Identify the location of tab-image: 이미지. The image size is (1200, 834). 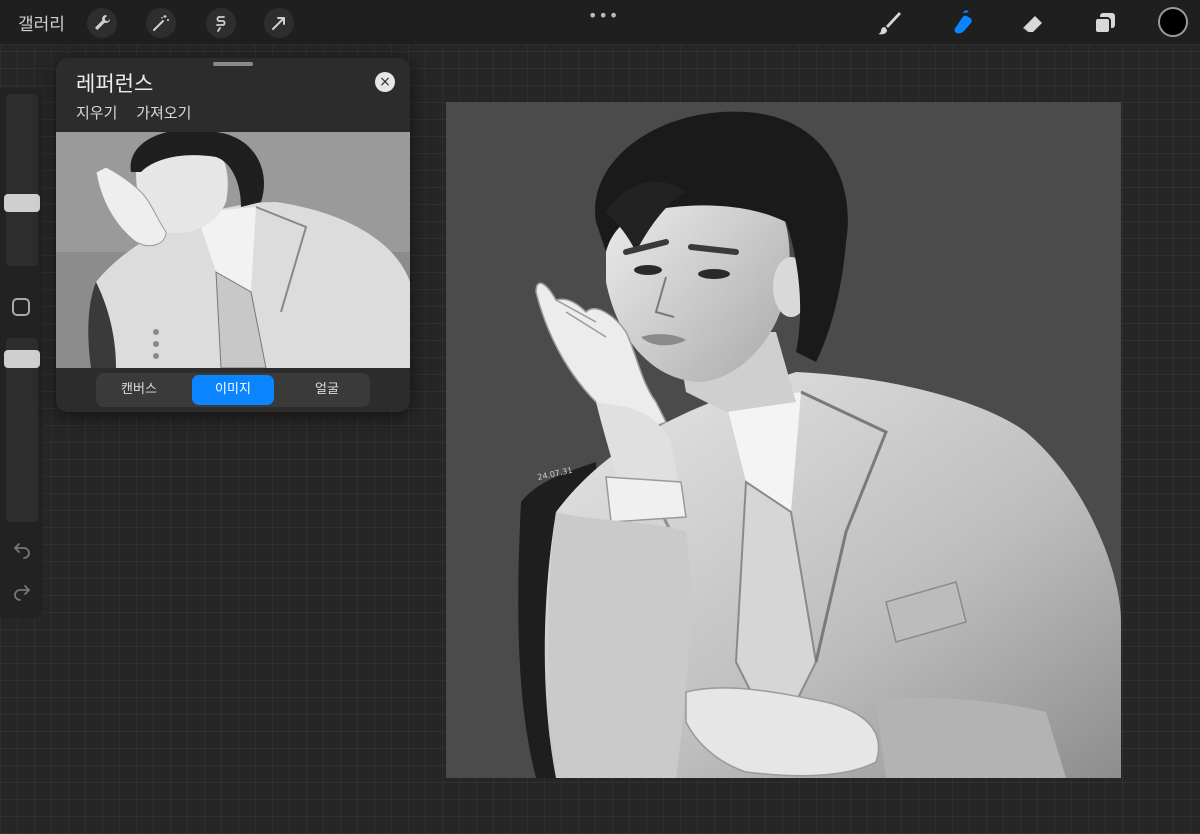
(233, 390).